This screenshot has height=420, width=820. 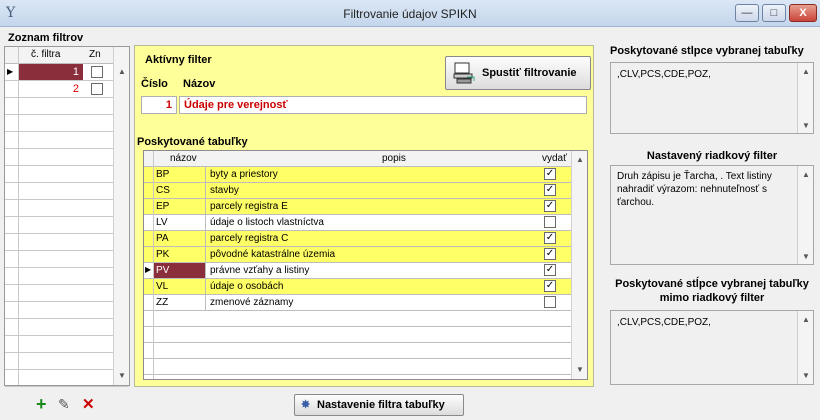 I want to click on rf-up-icon: ▲, so click(x=806, y=174).